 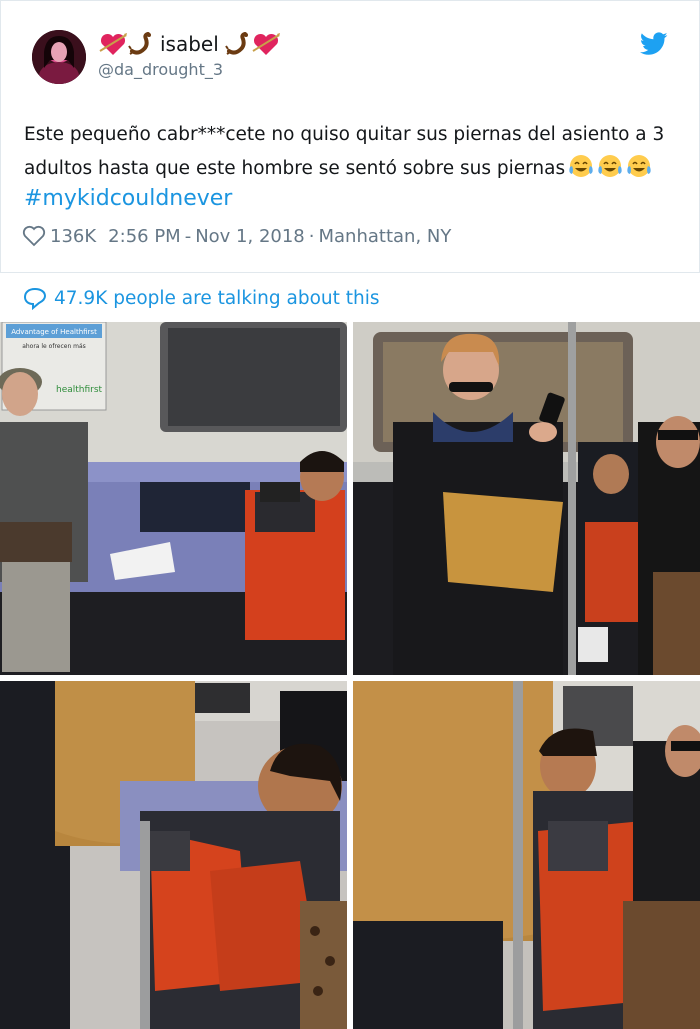 What do you see at coordinates (144, 236) in the screenshot?
I see `tweet-time: 2:56 PM` at bounding box center [144, 236].